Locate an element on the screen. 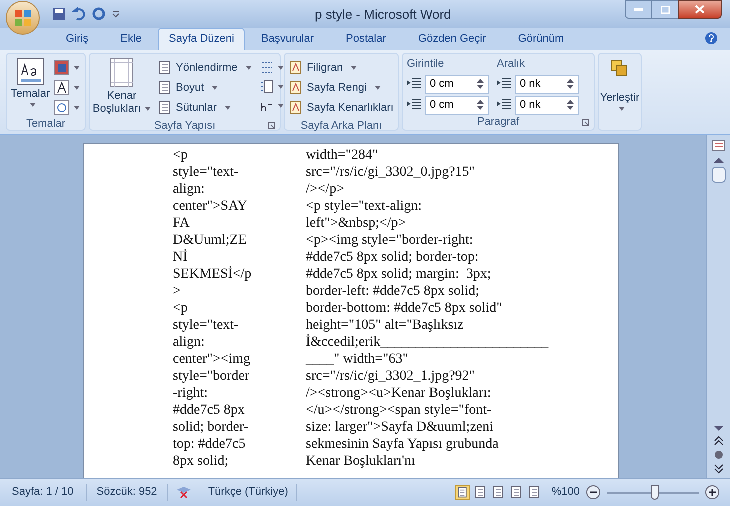 The image size is (730, 506). document-text-line: style="text- is located at coordinates (206, 172).